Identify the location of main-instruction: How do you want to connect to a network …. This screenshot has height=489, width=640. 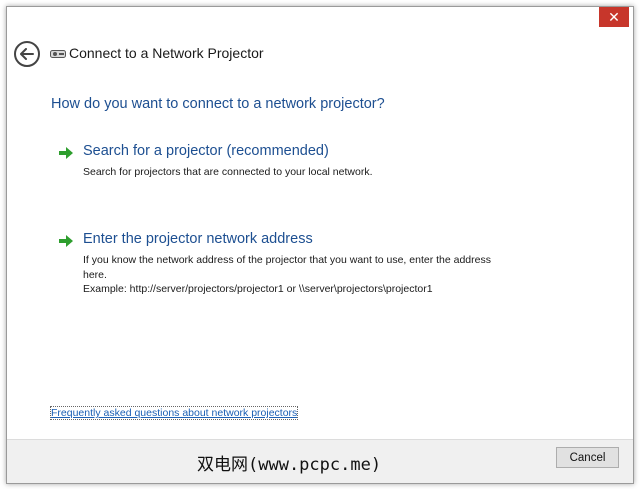
(218, 104).